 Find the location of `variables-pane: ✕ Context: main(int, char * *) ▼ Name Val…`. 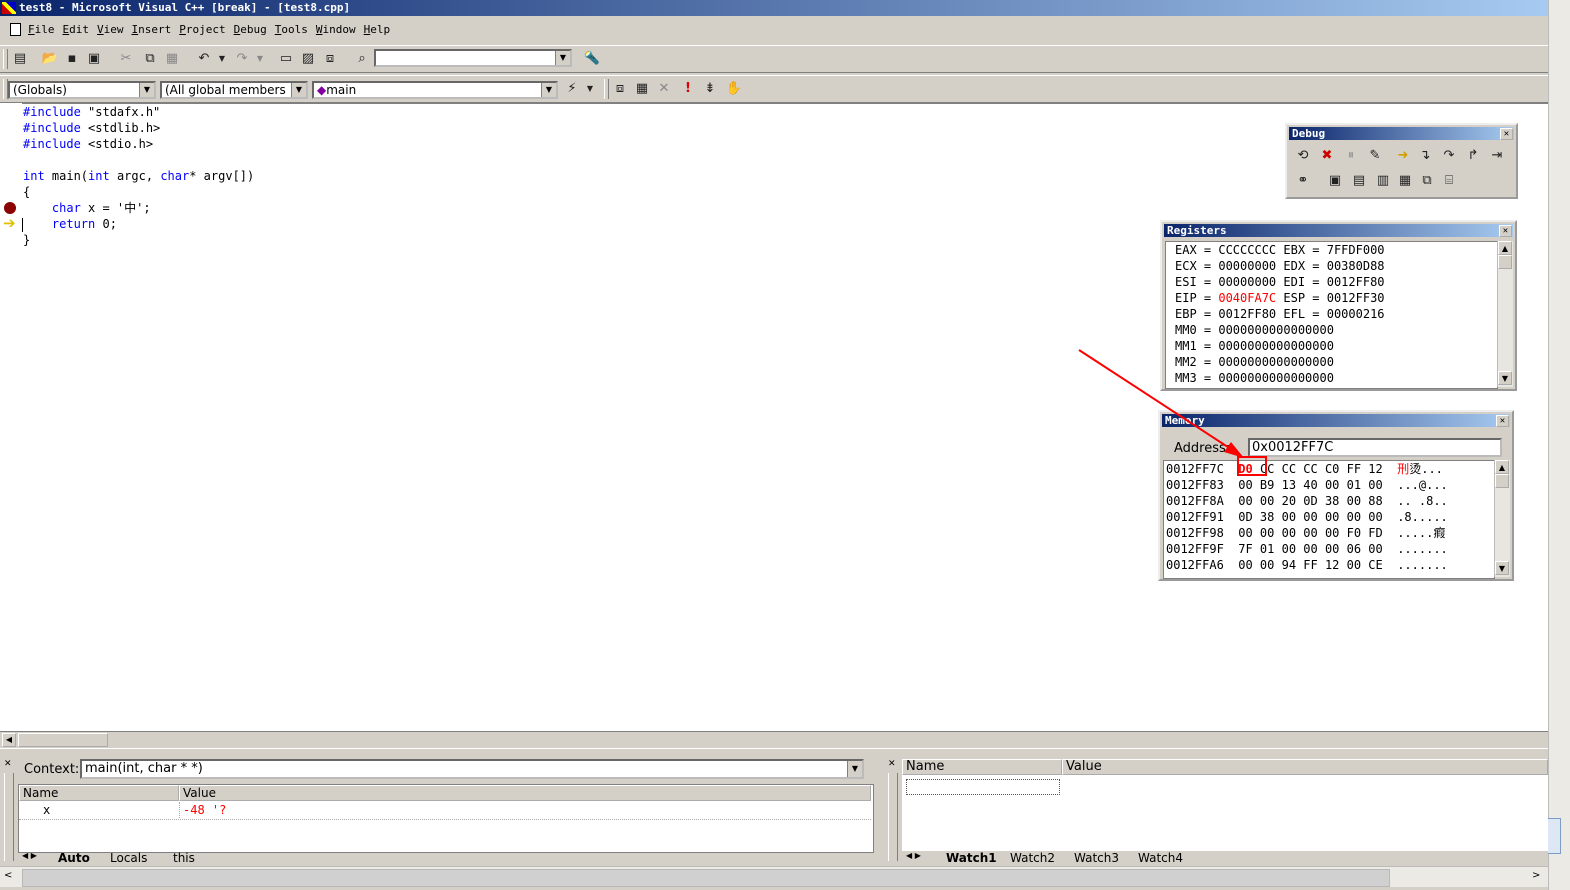

variables-pane: ✕ Context: main(int, char * *) ▼ Name Val… is located at coordinates (442, 811).